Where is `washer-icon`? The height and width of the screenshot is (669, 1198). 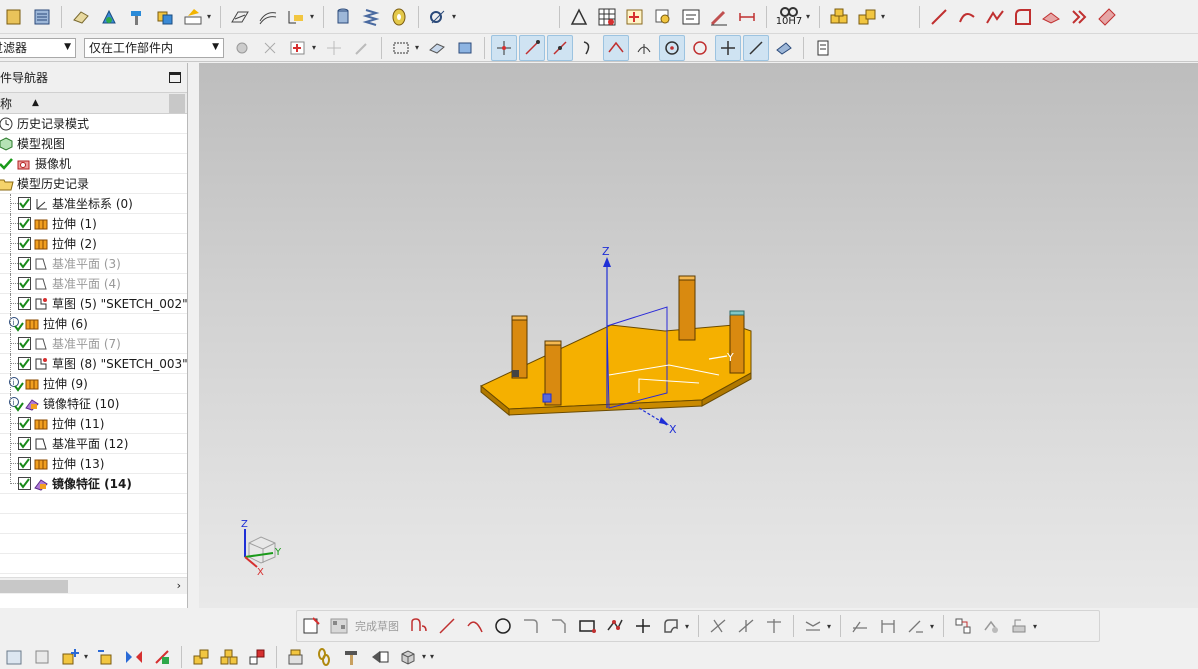 washer-icon is located at coordinates (399, 17).